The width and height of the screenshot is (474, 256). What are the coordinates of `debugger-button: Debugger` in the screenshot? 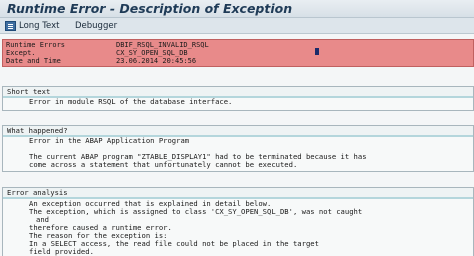 It's located at (94, 25).